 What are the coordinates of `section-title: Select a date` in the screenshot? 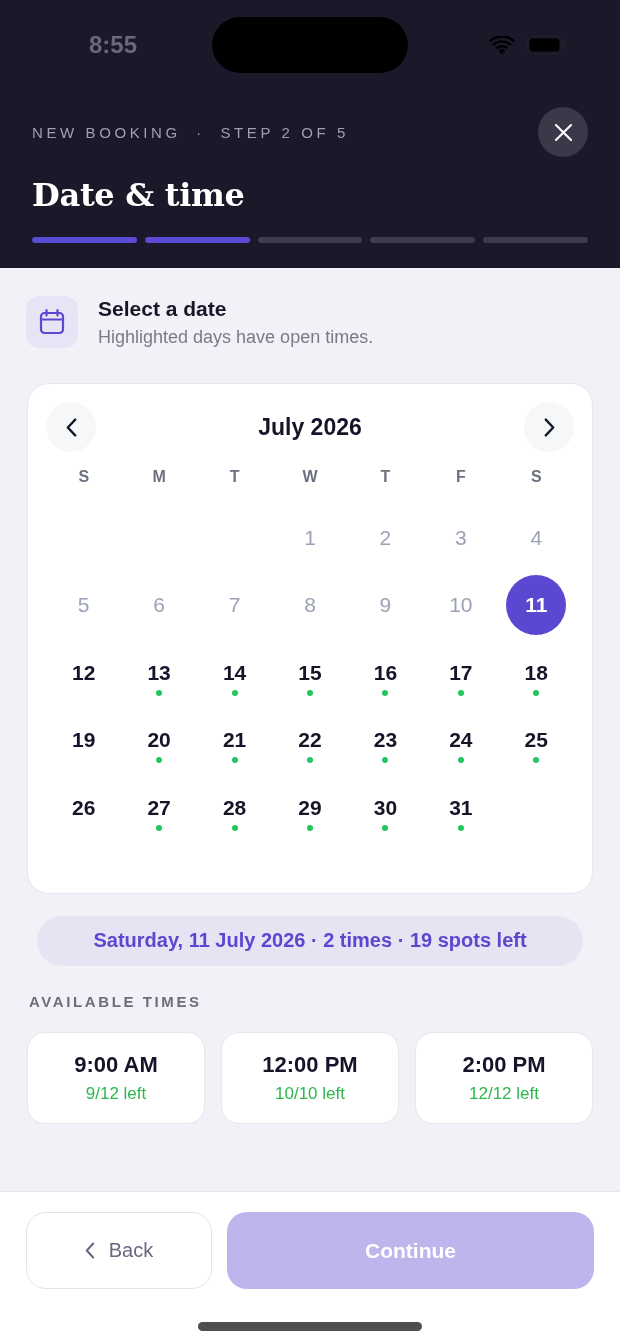 It's located at (163, 309).